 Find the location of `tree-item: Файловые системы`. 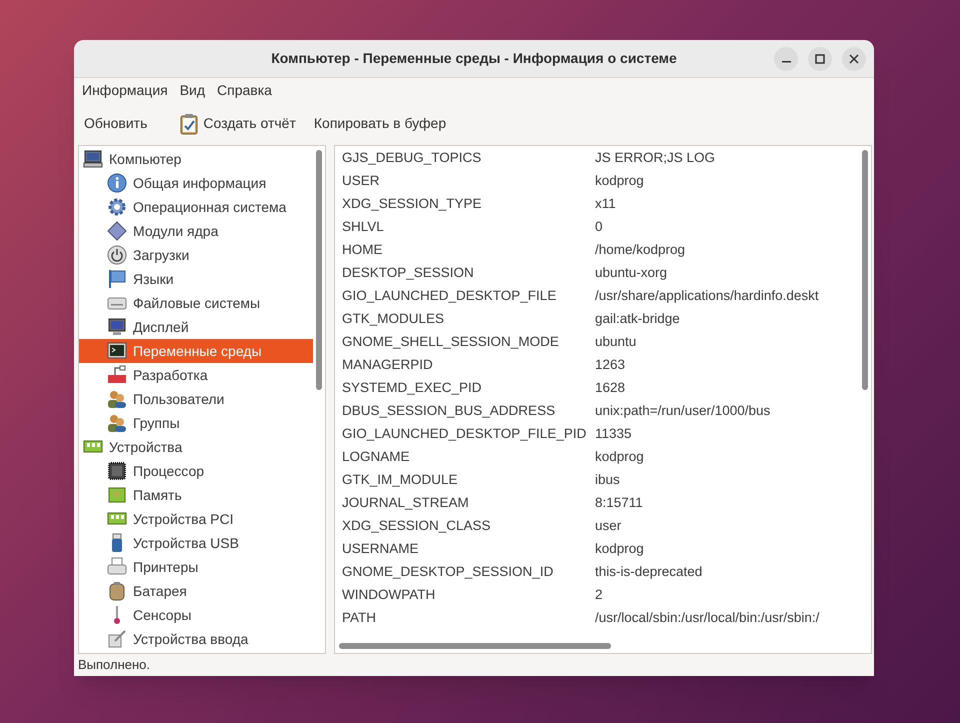

tree-item: Файловые системы is located at coordinates (196, 303).